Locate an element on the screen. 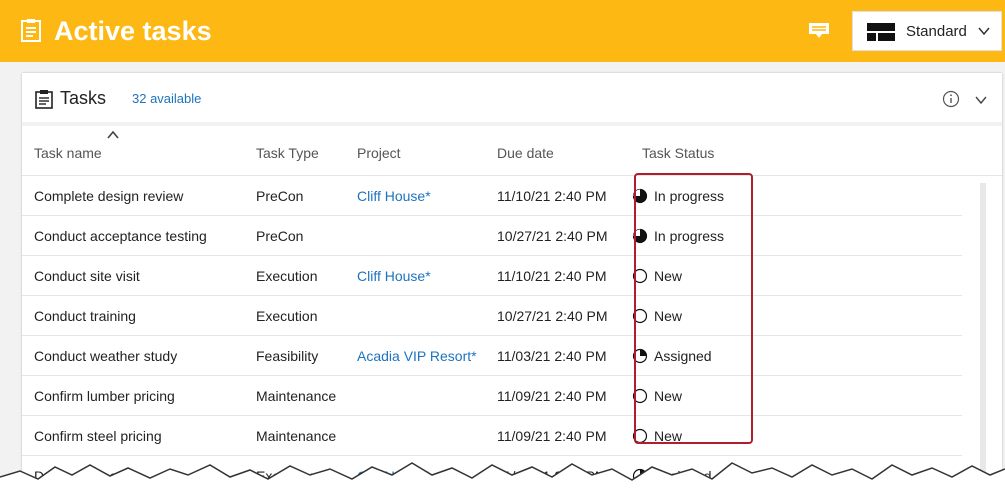 The image size is (1005, 495). page-title: Active tasks is located at coordinates (133, 31).